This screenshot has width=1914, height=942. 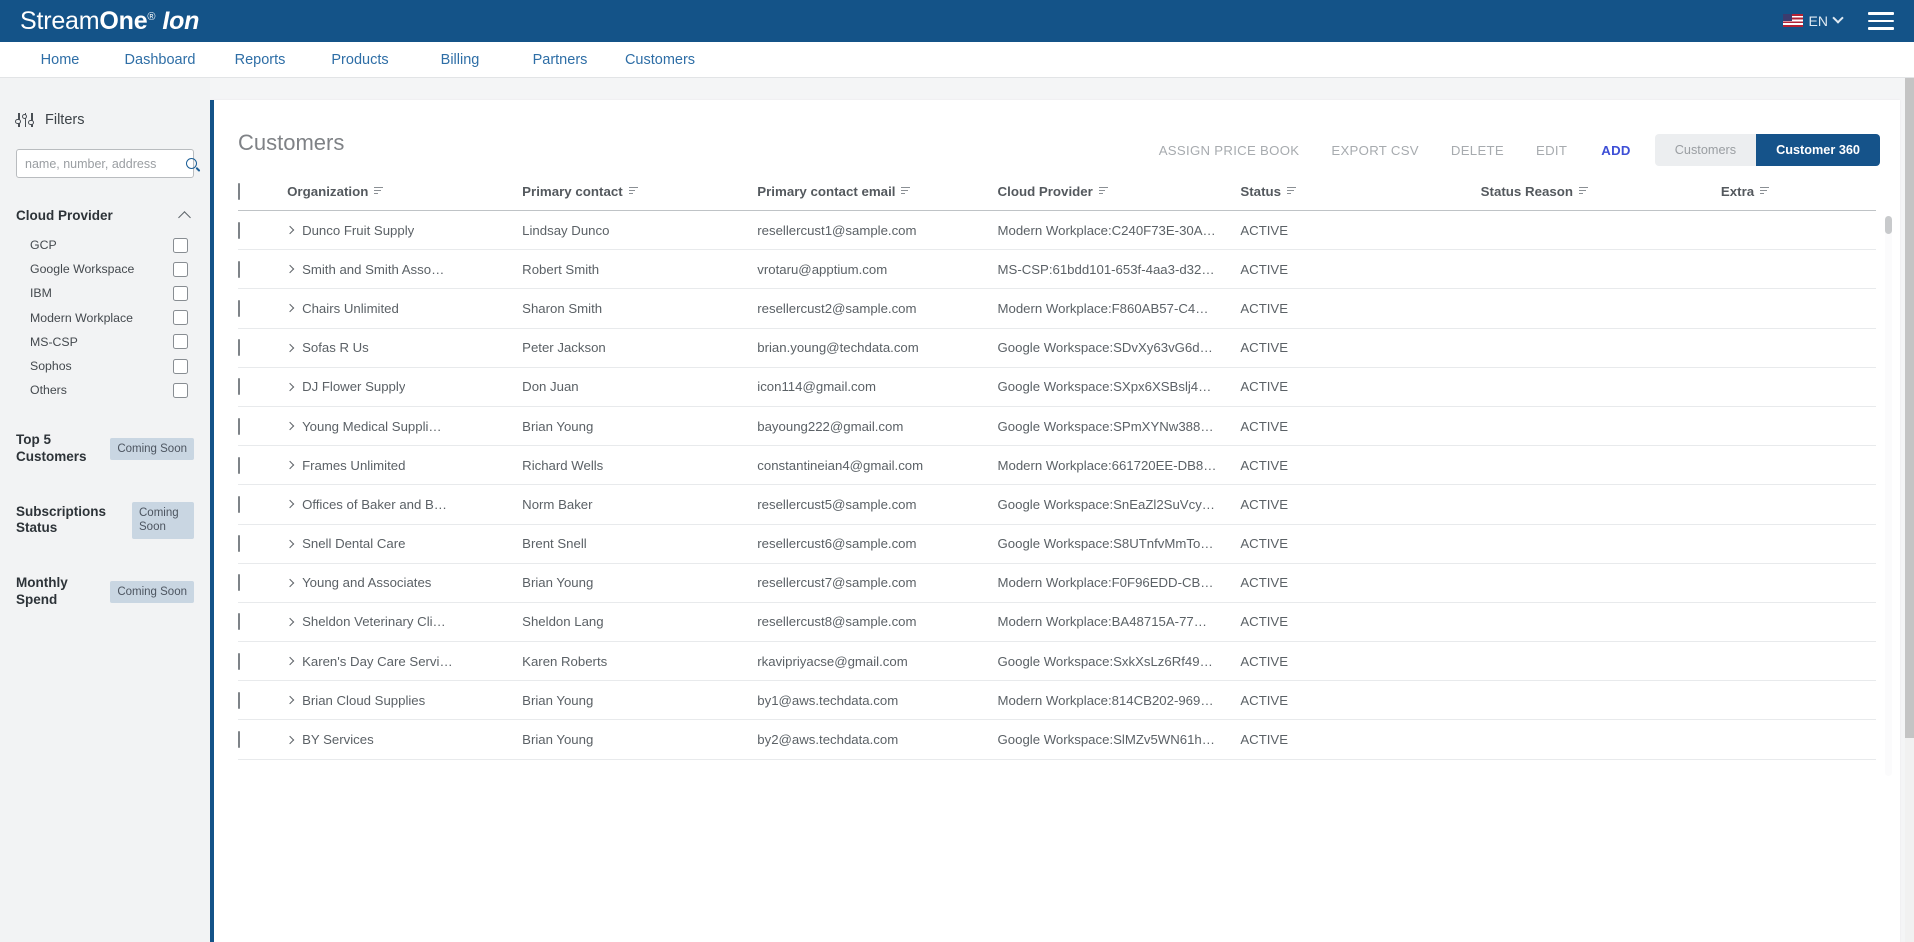 What do you see at coordinates (640, 197) in the screenshot?
I see `header-primary-contact: Primary contact` at bounding box center [640, 197].